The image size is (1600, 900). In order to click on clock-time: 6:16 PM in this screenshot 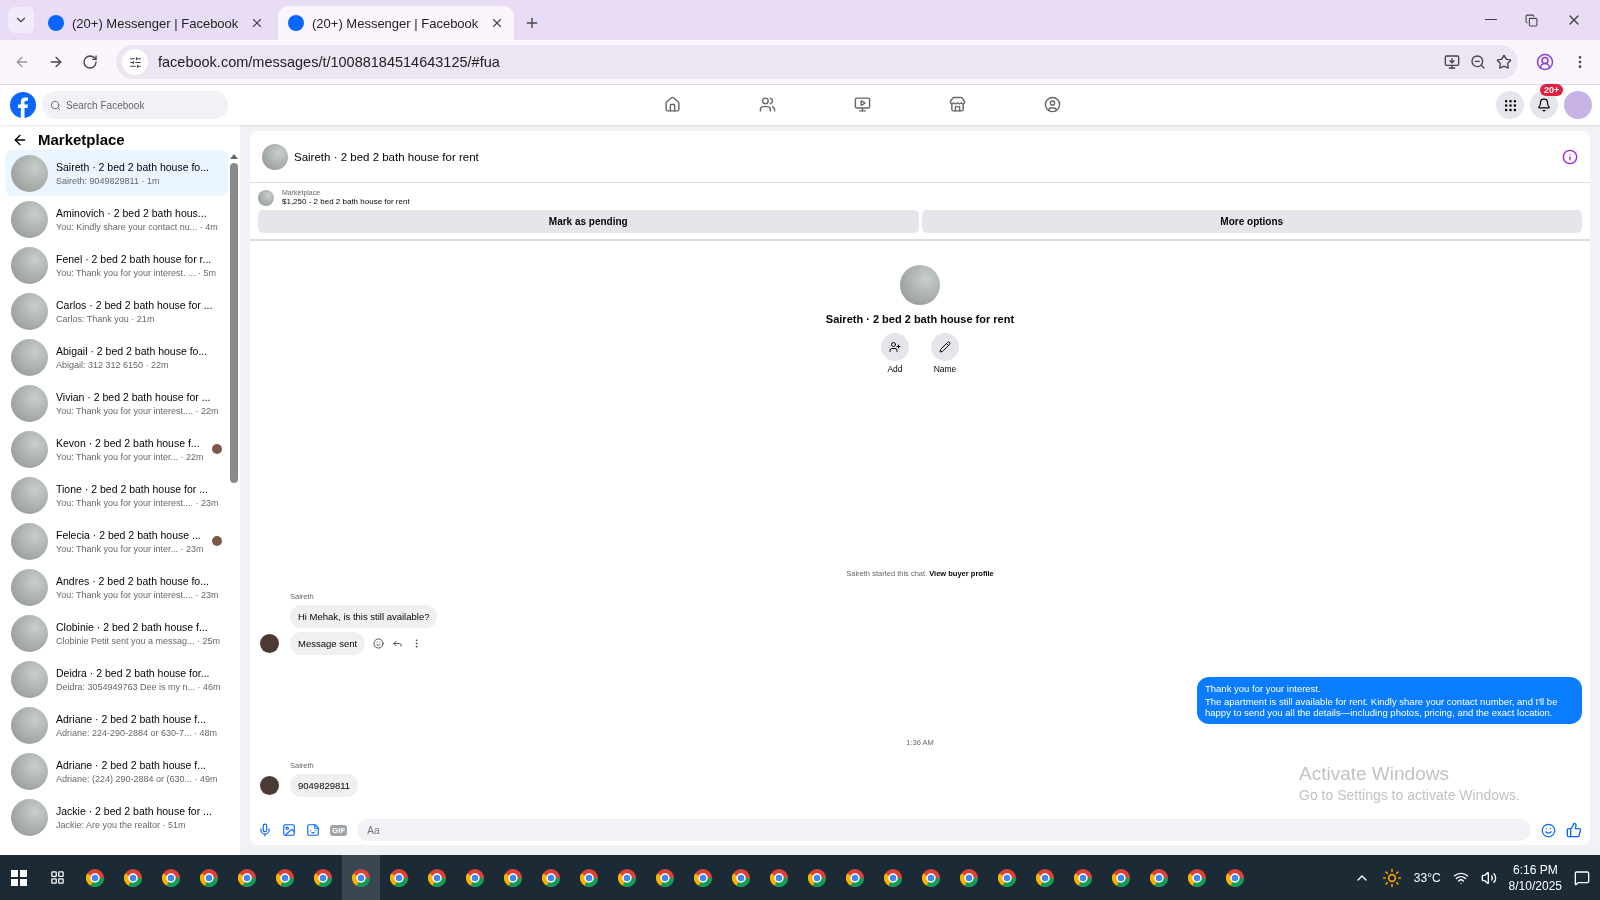, I will do `click(1535, 869)`.